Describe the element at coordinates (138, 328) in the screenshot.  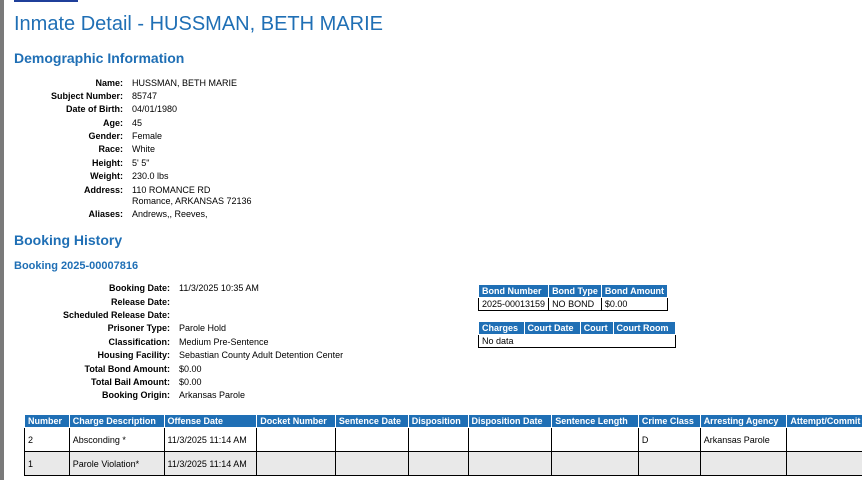
I see `field-label: Prisoner Type:` at that location.